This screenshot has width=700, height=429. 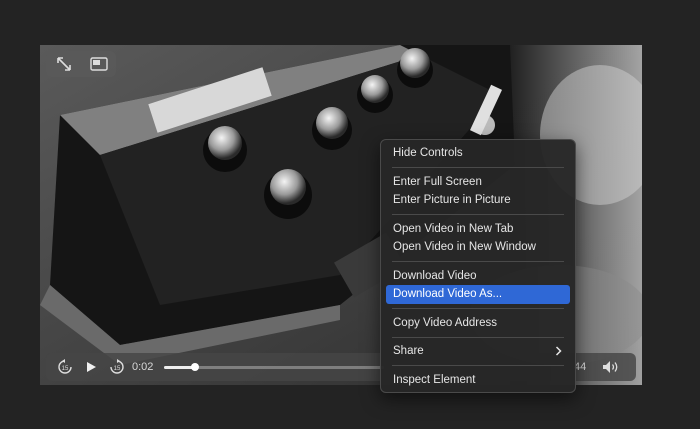 I want to click on scrubber, so click(x=274, y=367).